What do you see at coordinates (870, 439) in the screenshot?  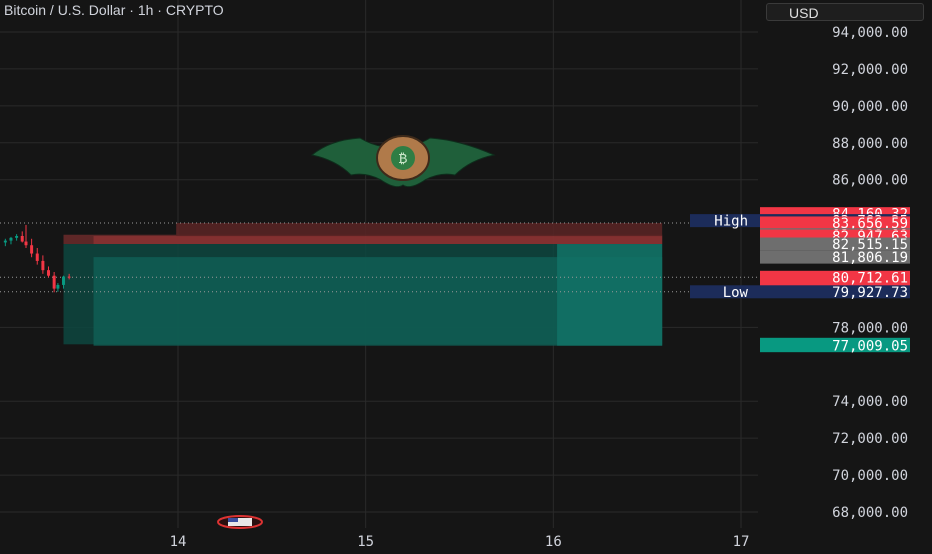 I see `y-tick-label: 72,000.00` at bounding box center [870, 439].